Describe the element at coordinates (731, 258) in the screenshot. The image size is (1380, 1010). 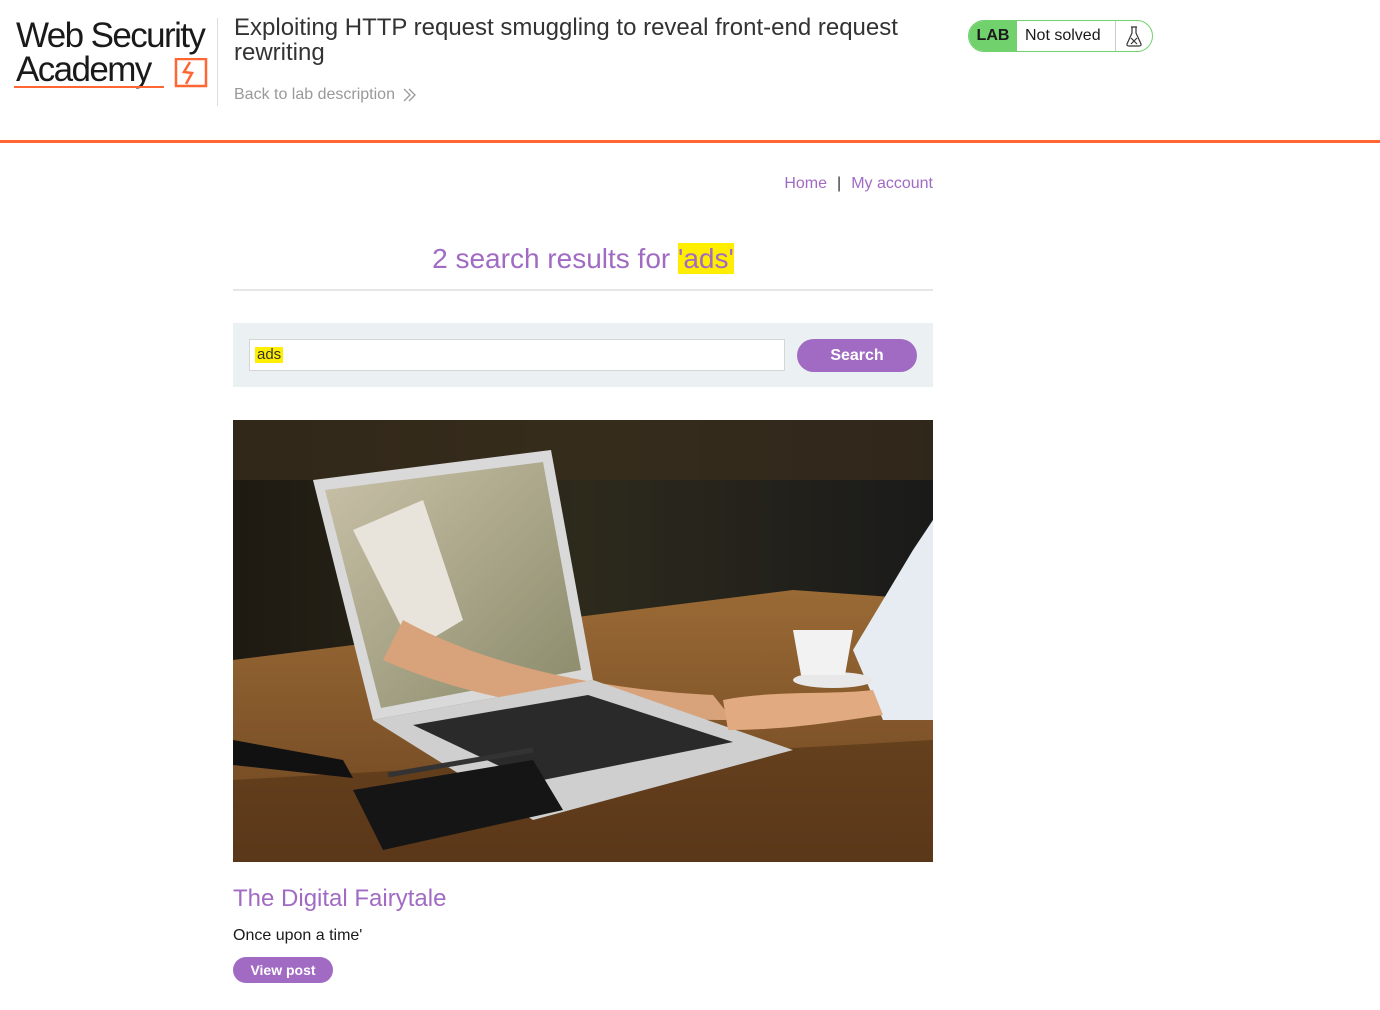
I see `results-close-quote: '` at that location.